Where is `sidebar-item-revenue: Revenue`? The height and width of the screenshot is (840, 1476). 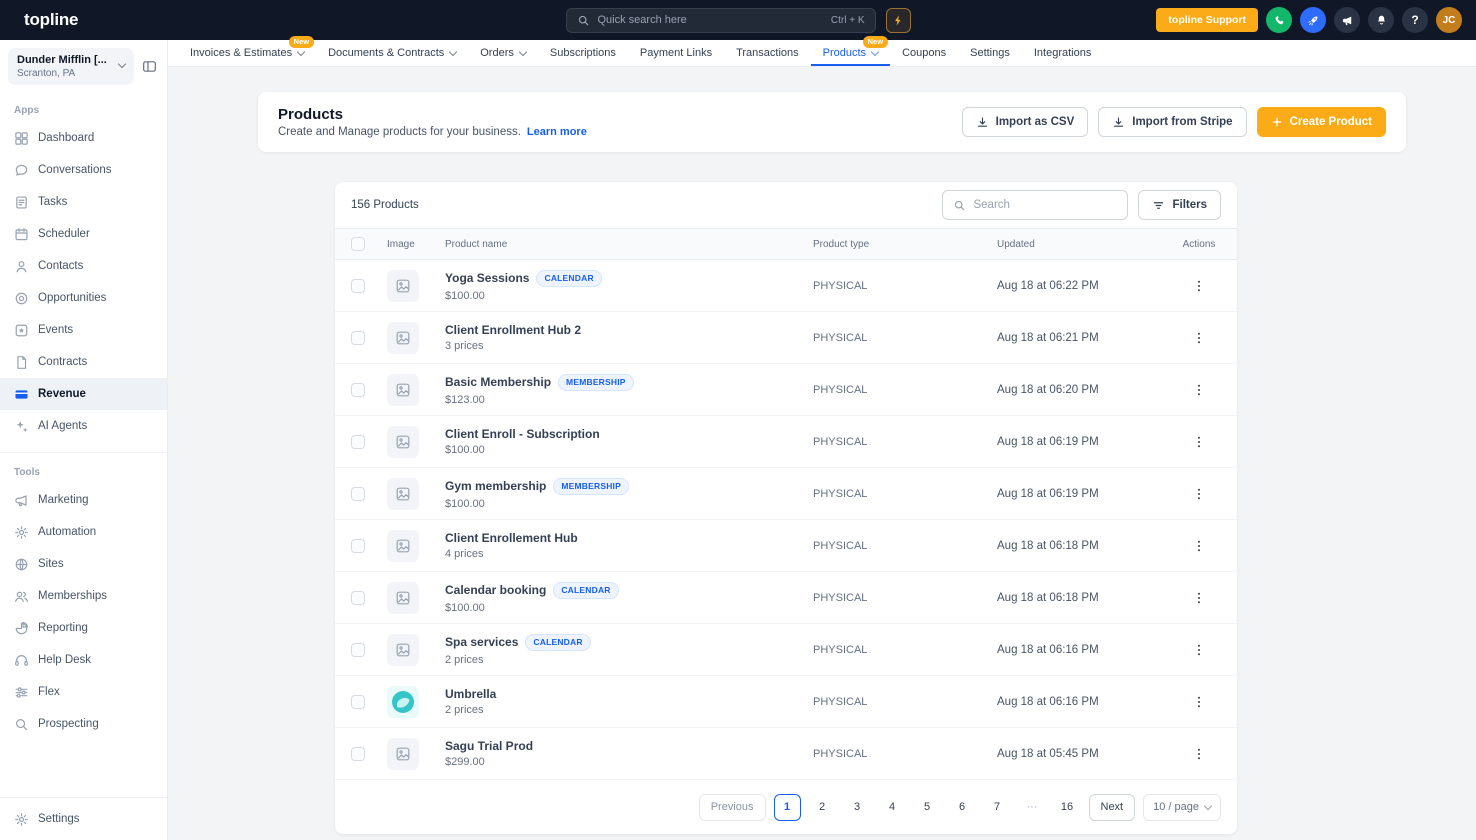
sidebar-item-revenue: Revenue is located at coordinates (83, 394).